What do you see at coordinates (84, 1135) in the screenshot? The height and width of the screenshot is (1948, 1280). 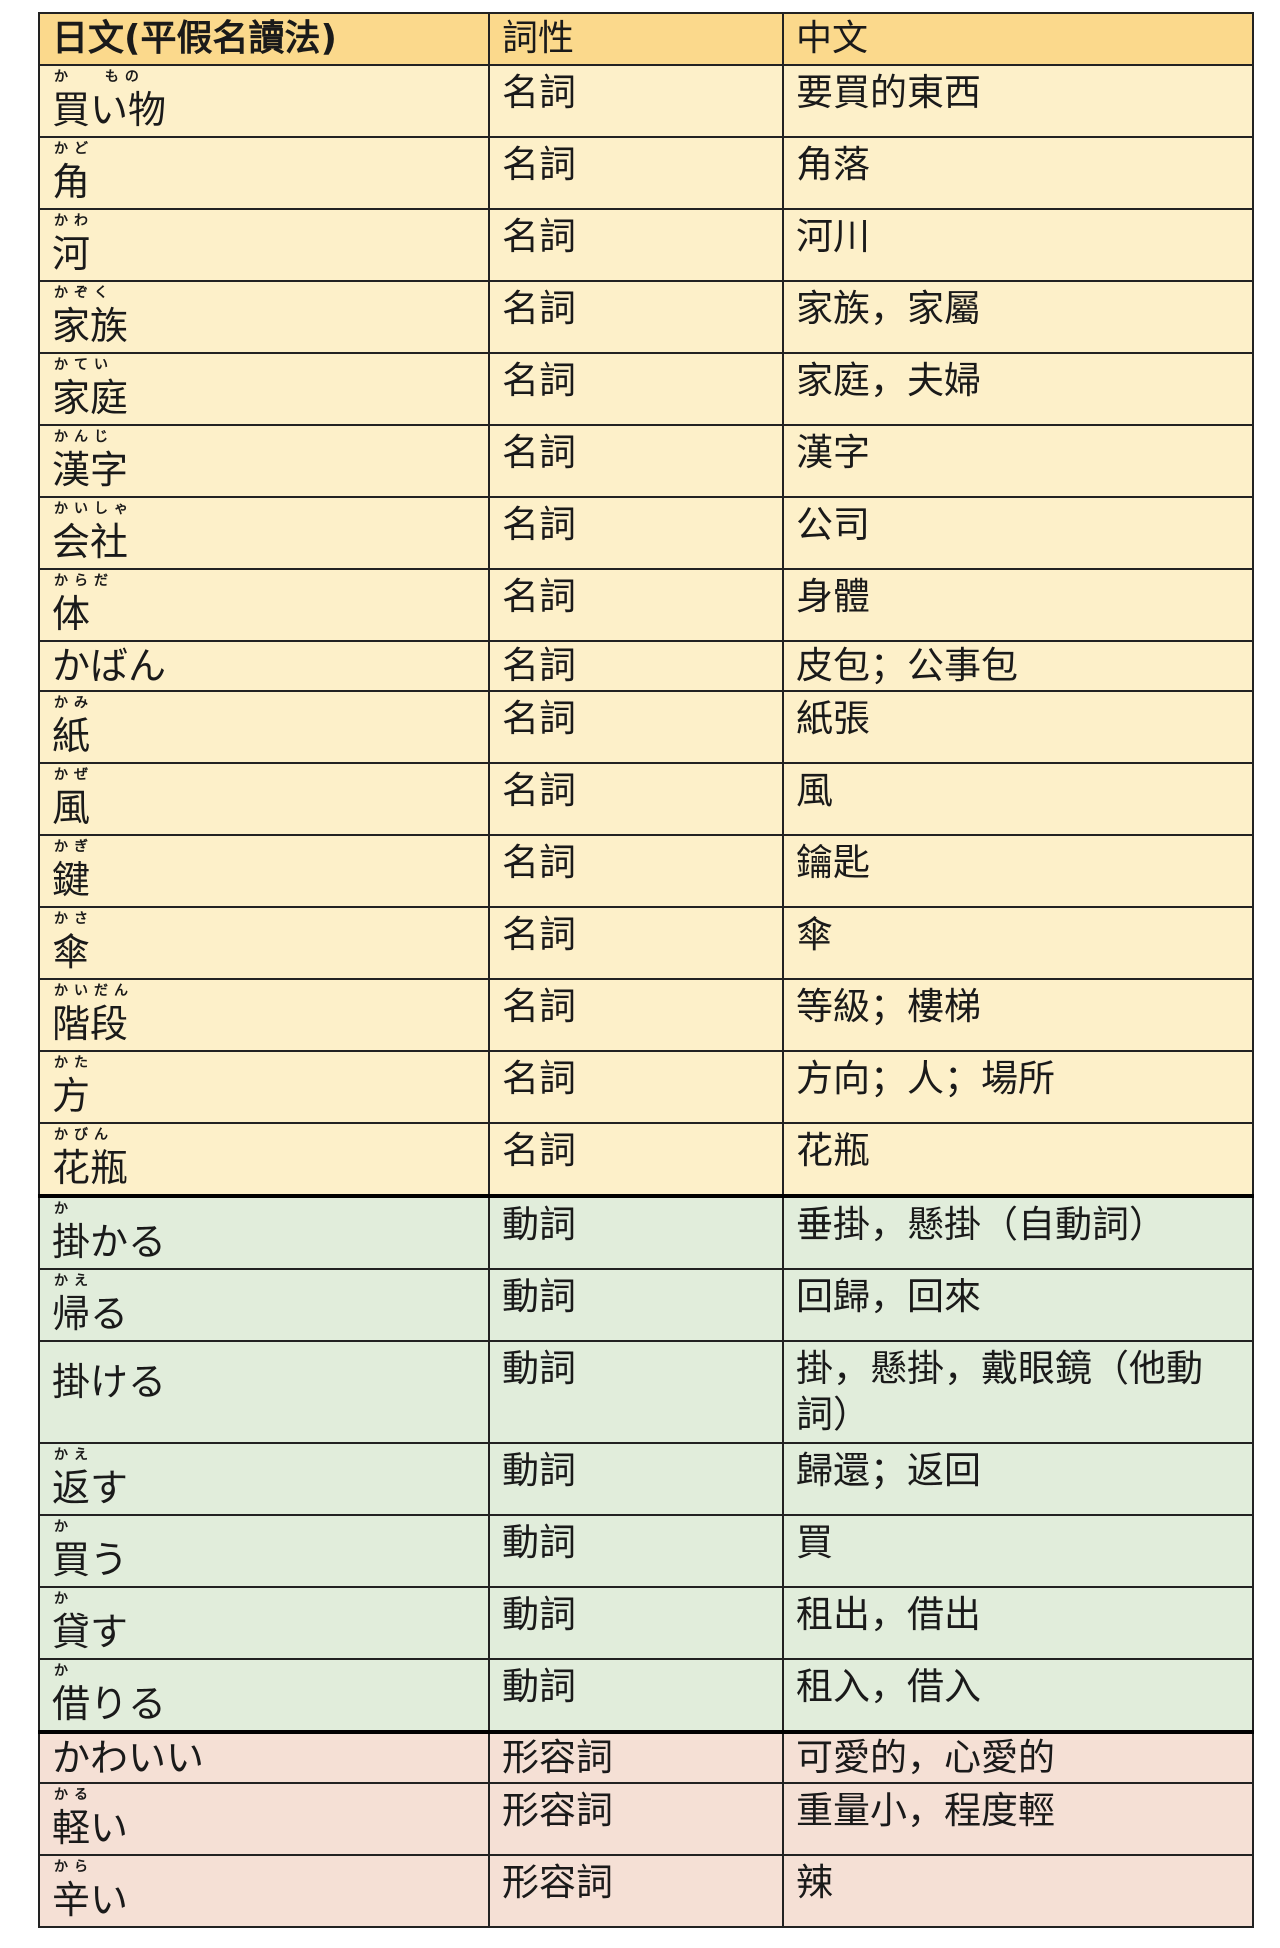 I see `furigana: かびん` at bounding box center [84, 1135].